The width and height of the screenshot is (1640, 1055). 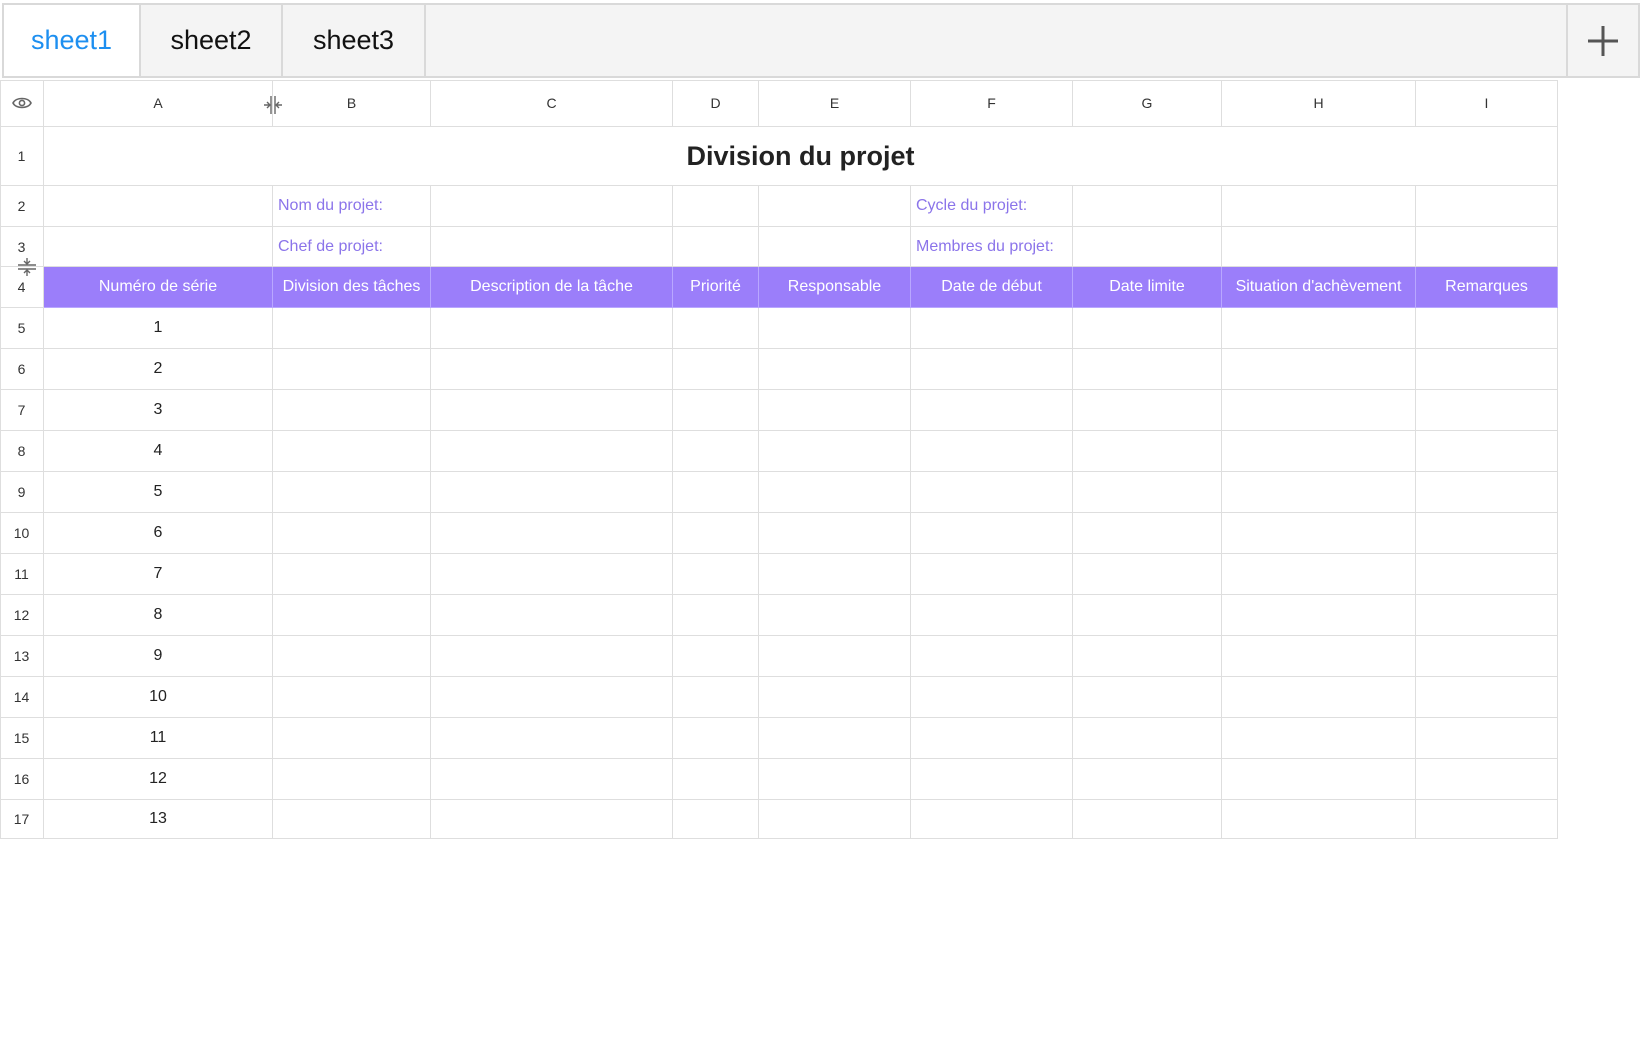 I want to click on row-header-10: 10, so click(x=22, y=533).